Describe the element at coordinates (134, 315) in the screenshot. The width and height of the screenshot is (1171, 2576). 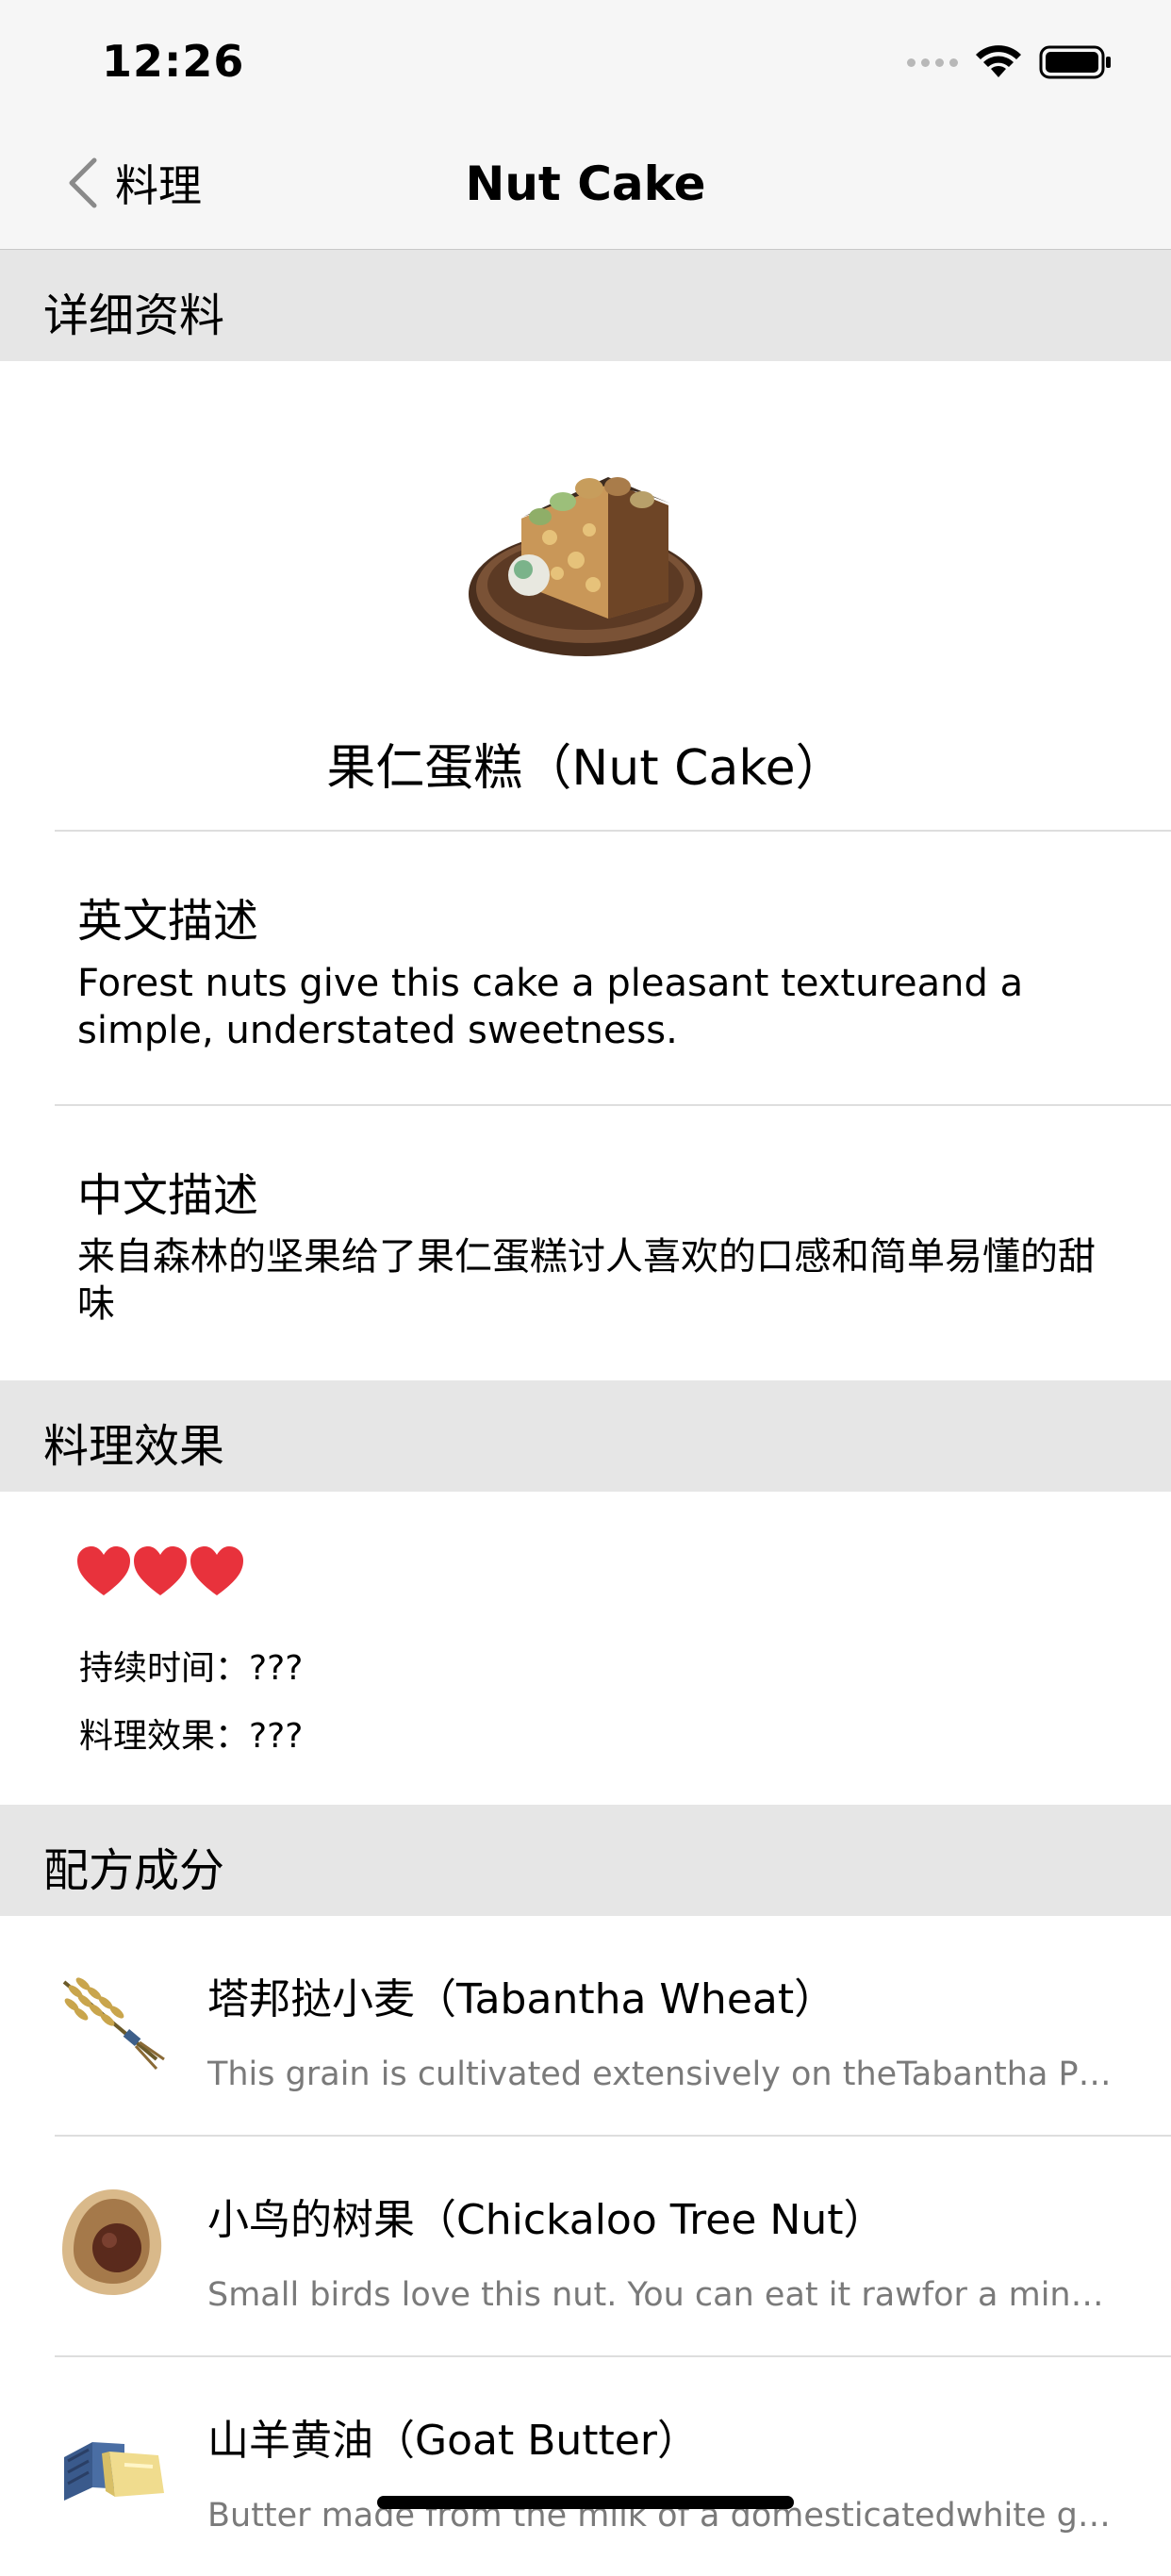
I see `section-title-details: 详细资料` at that location.